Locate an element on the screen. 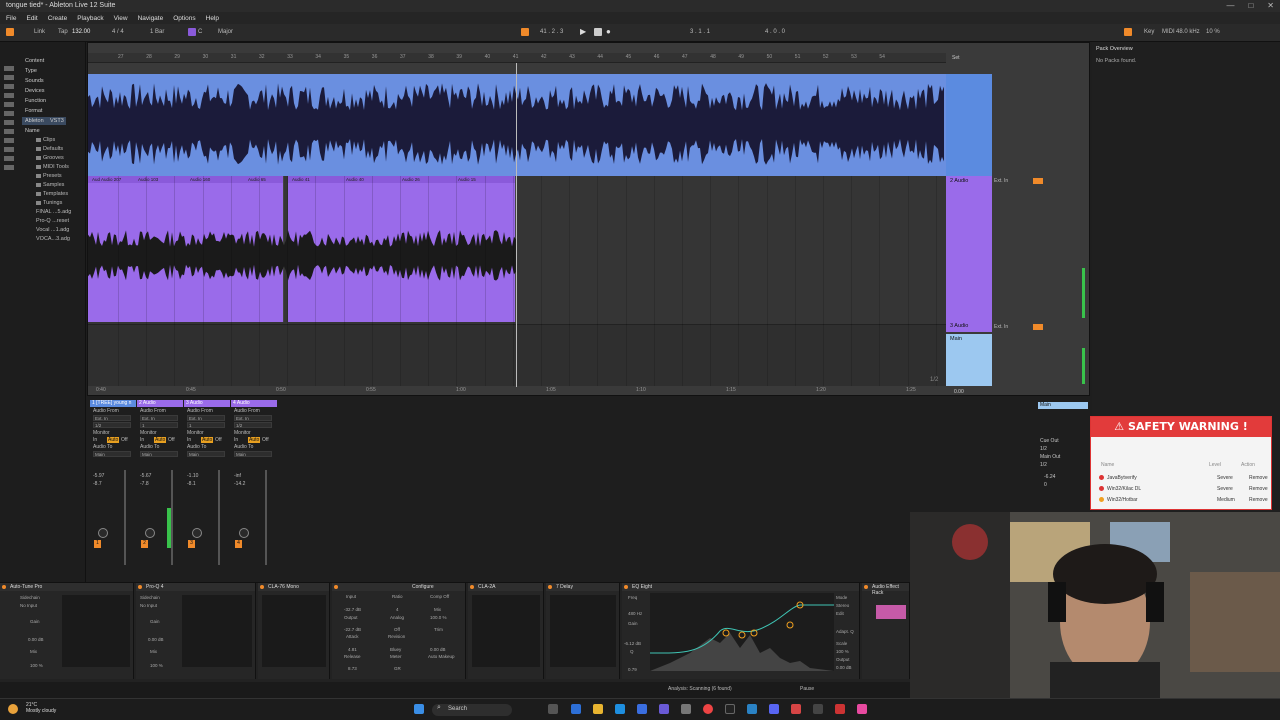 The height and width of the screenshot is (720, 1280). file-explorer-icon is located at coordinates (598, 709).